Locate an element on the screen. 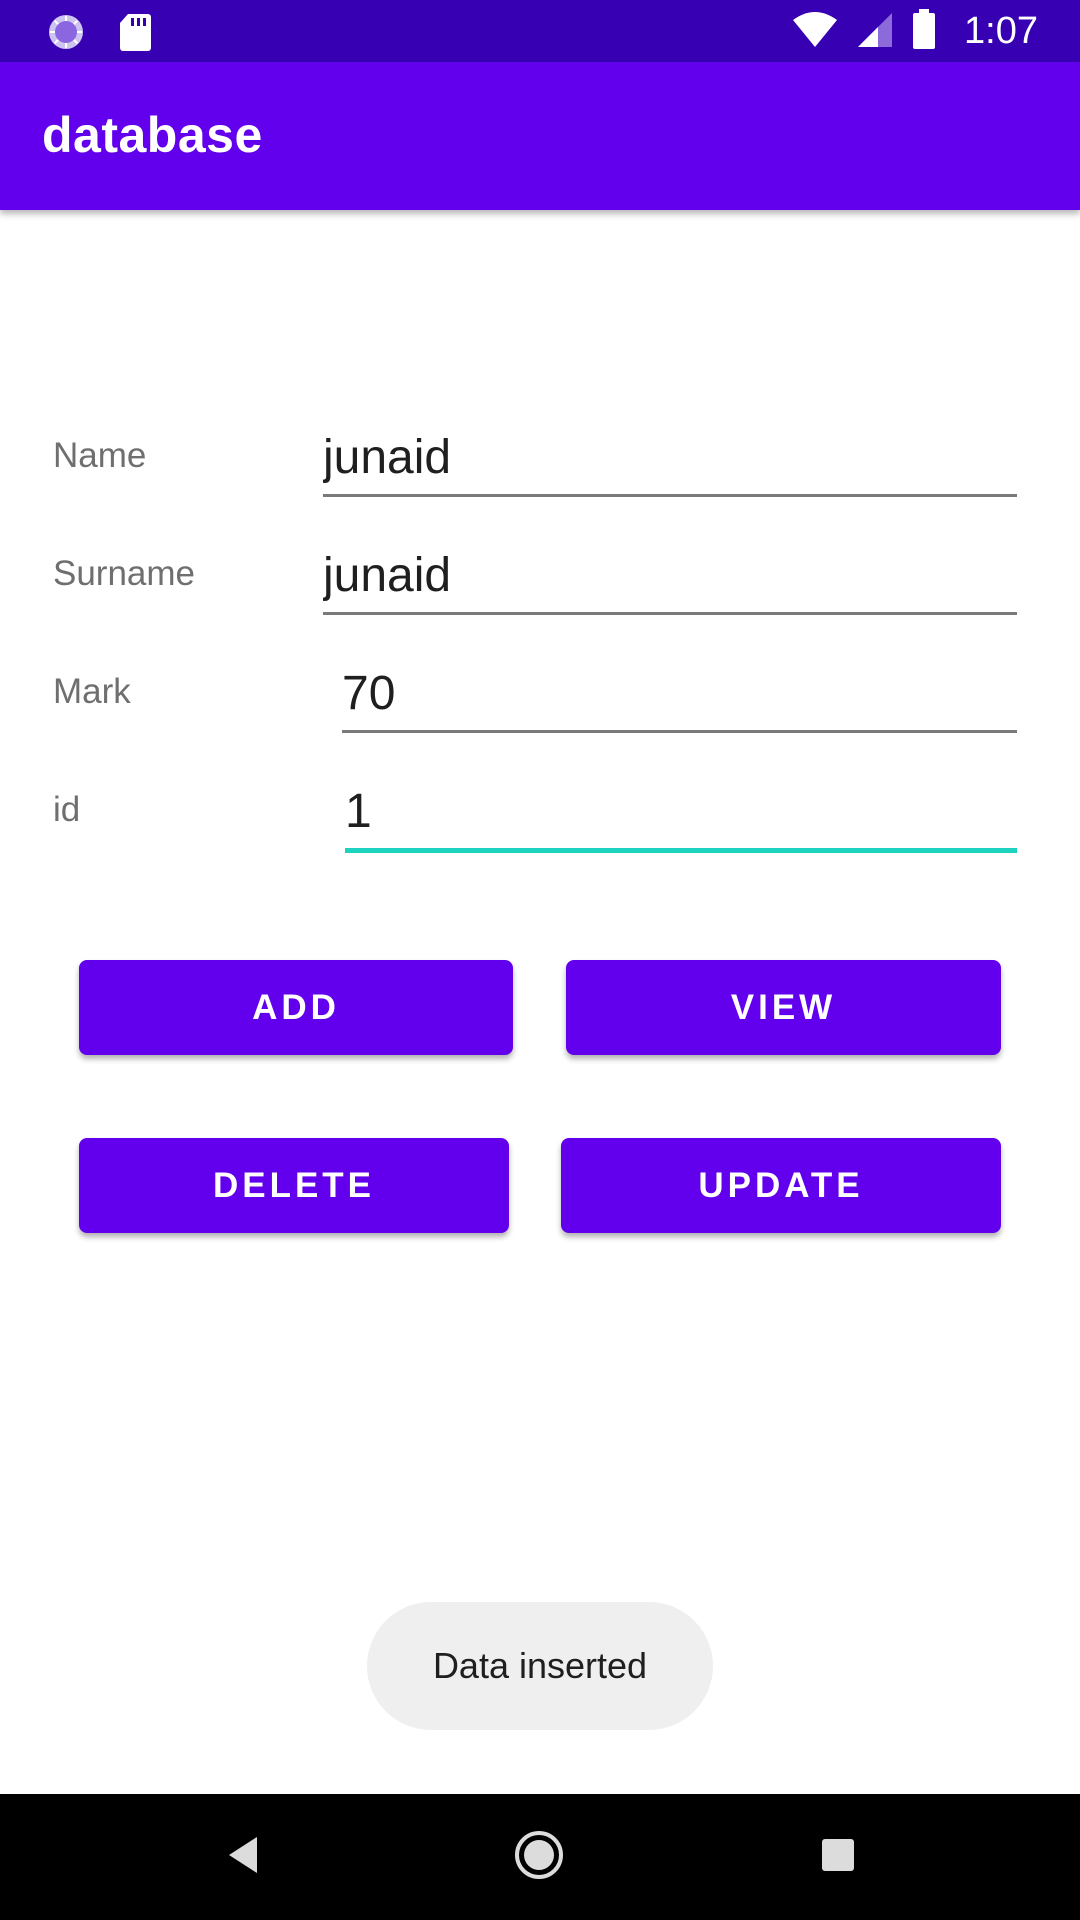  id-label: id is located at coordinates (67, 809).